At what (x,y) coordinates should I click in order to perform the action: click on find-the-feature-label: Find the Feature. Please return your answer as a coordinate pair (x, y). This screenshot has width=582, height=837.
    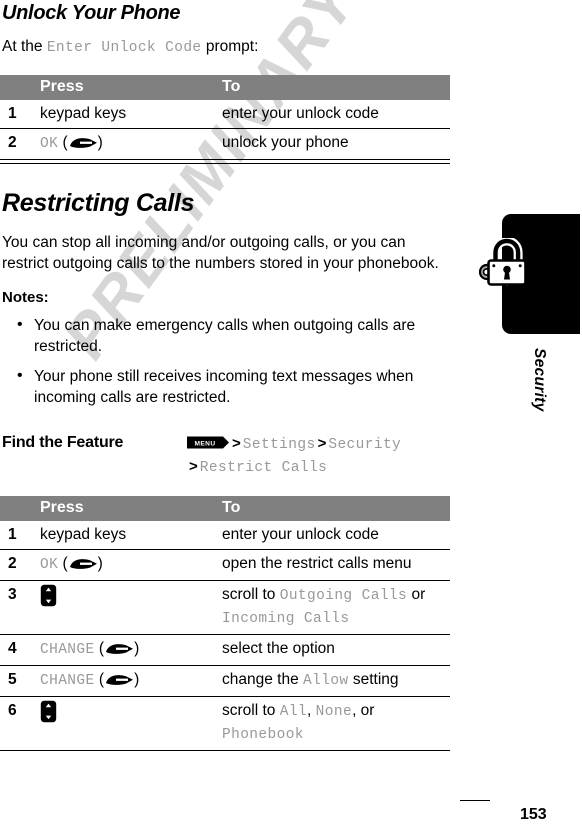
    Looking at the image, I should click on (63, 442).